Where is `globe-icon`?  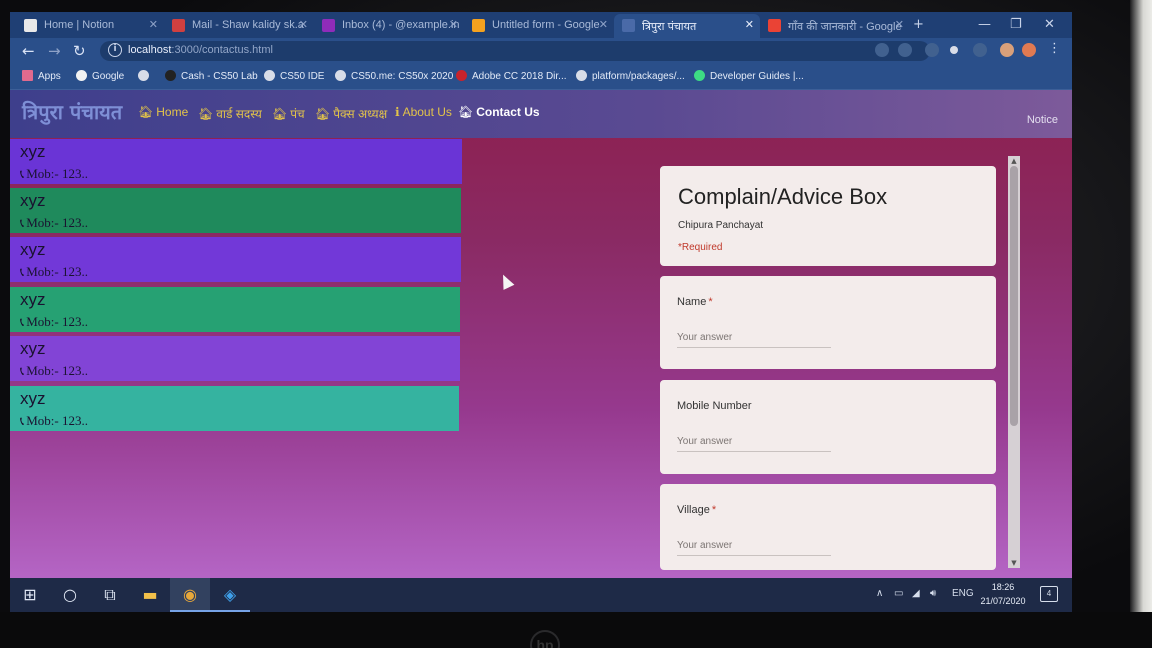 globe-icon is located at coordinates (581, 75).